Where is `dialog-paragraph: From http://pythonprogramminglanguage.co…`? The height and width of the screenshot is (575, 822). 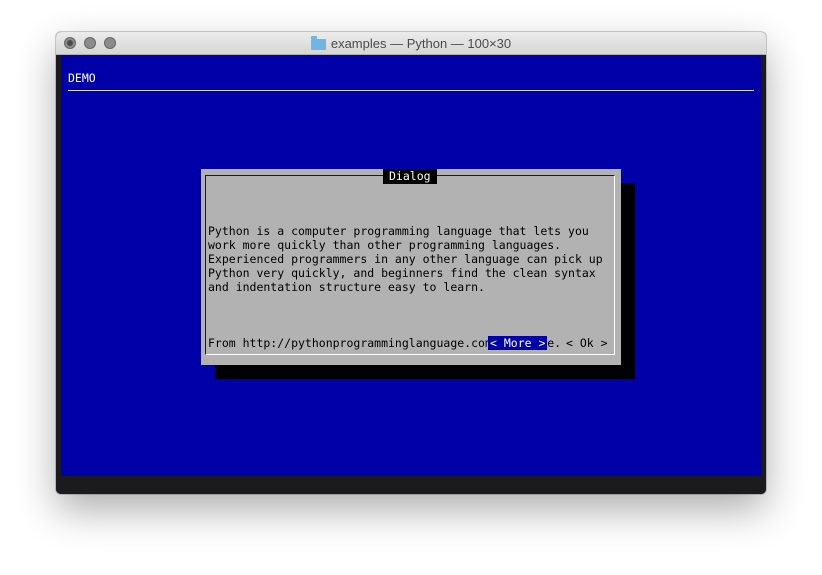 dialog-paragraph: From http://pythonprogramminglanguage.co… is located at coordinates (385, 343).